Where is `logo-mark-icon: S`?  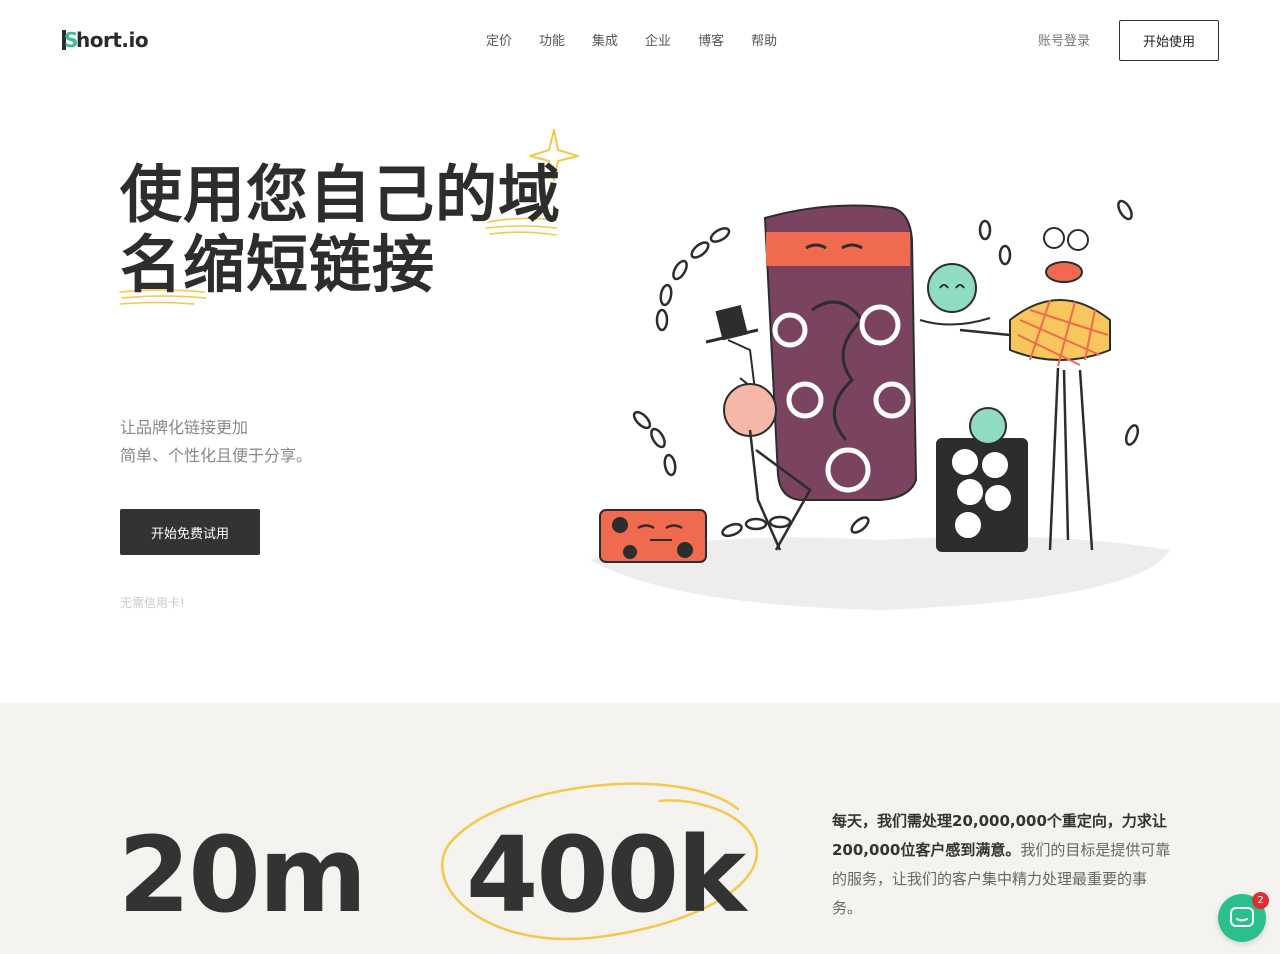 logo-mark-icon: S is located at coordinates (70, 40).